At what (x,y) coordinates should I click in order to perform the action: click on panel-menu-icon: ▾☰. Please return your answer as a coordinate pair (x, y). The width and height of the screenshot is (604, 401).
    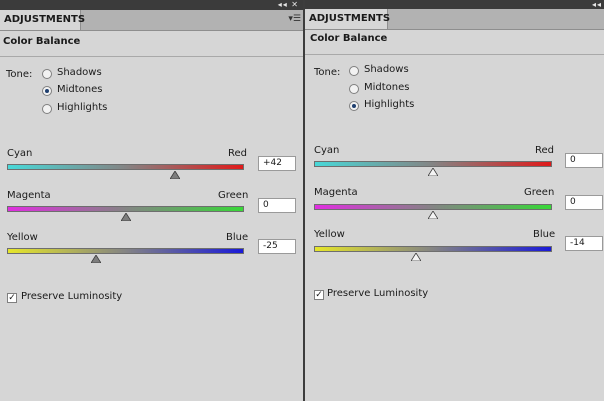
    Looking at the image, I should click on (294, 19).